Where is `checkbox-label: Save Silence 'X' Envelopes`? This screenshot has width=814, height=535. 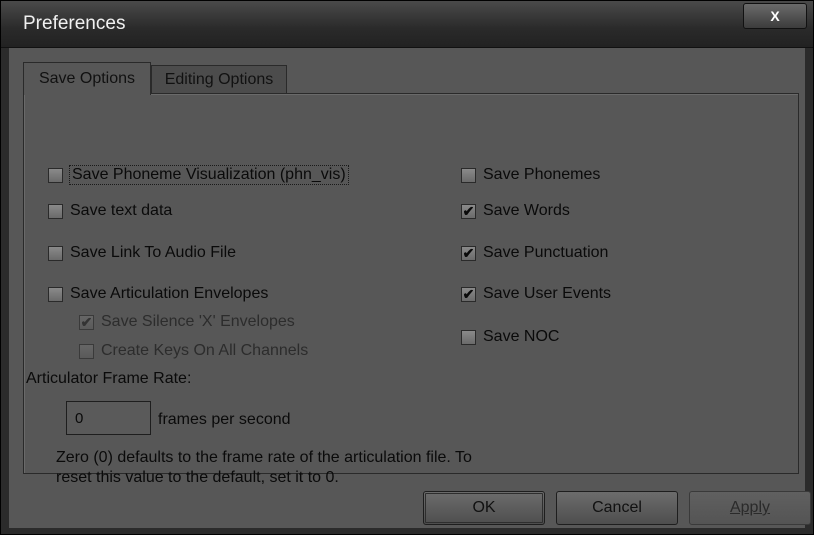 checkbox-label: Save Silence 'X' Envelopes is located at coordinates (198, 321).